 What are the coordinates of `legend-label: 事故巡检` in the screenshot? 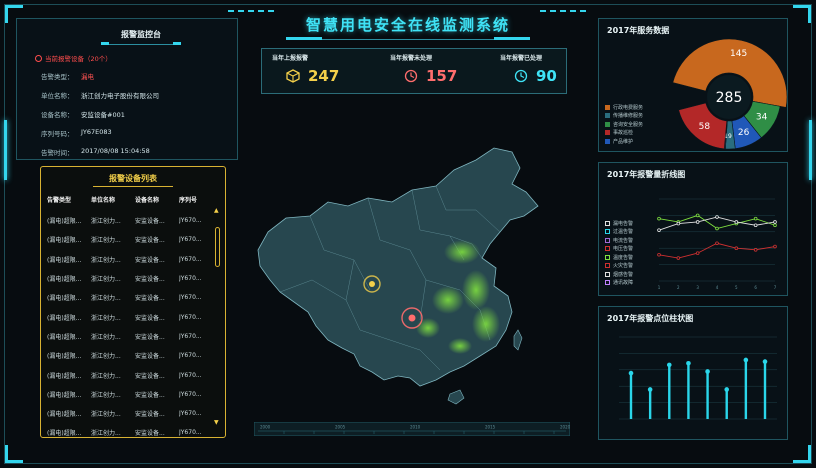 It's located at (623, 133).